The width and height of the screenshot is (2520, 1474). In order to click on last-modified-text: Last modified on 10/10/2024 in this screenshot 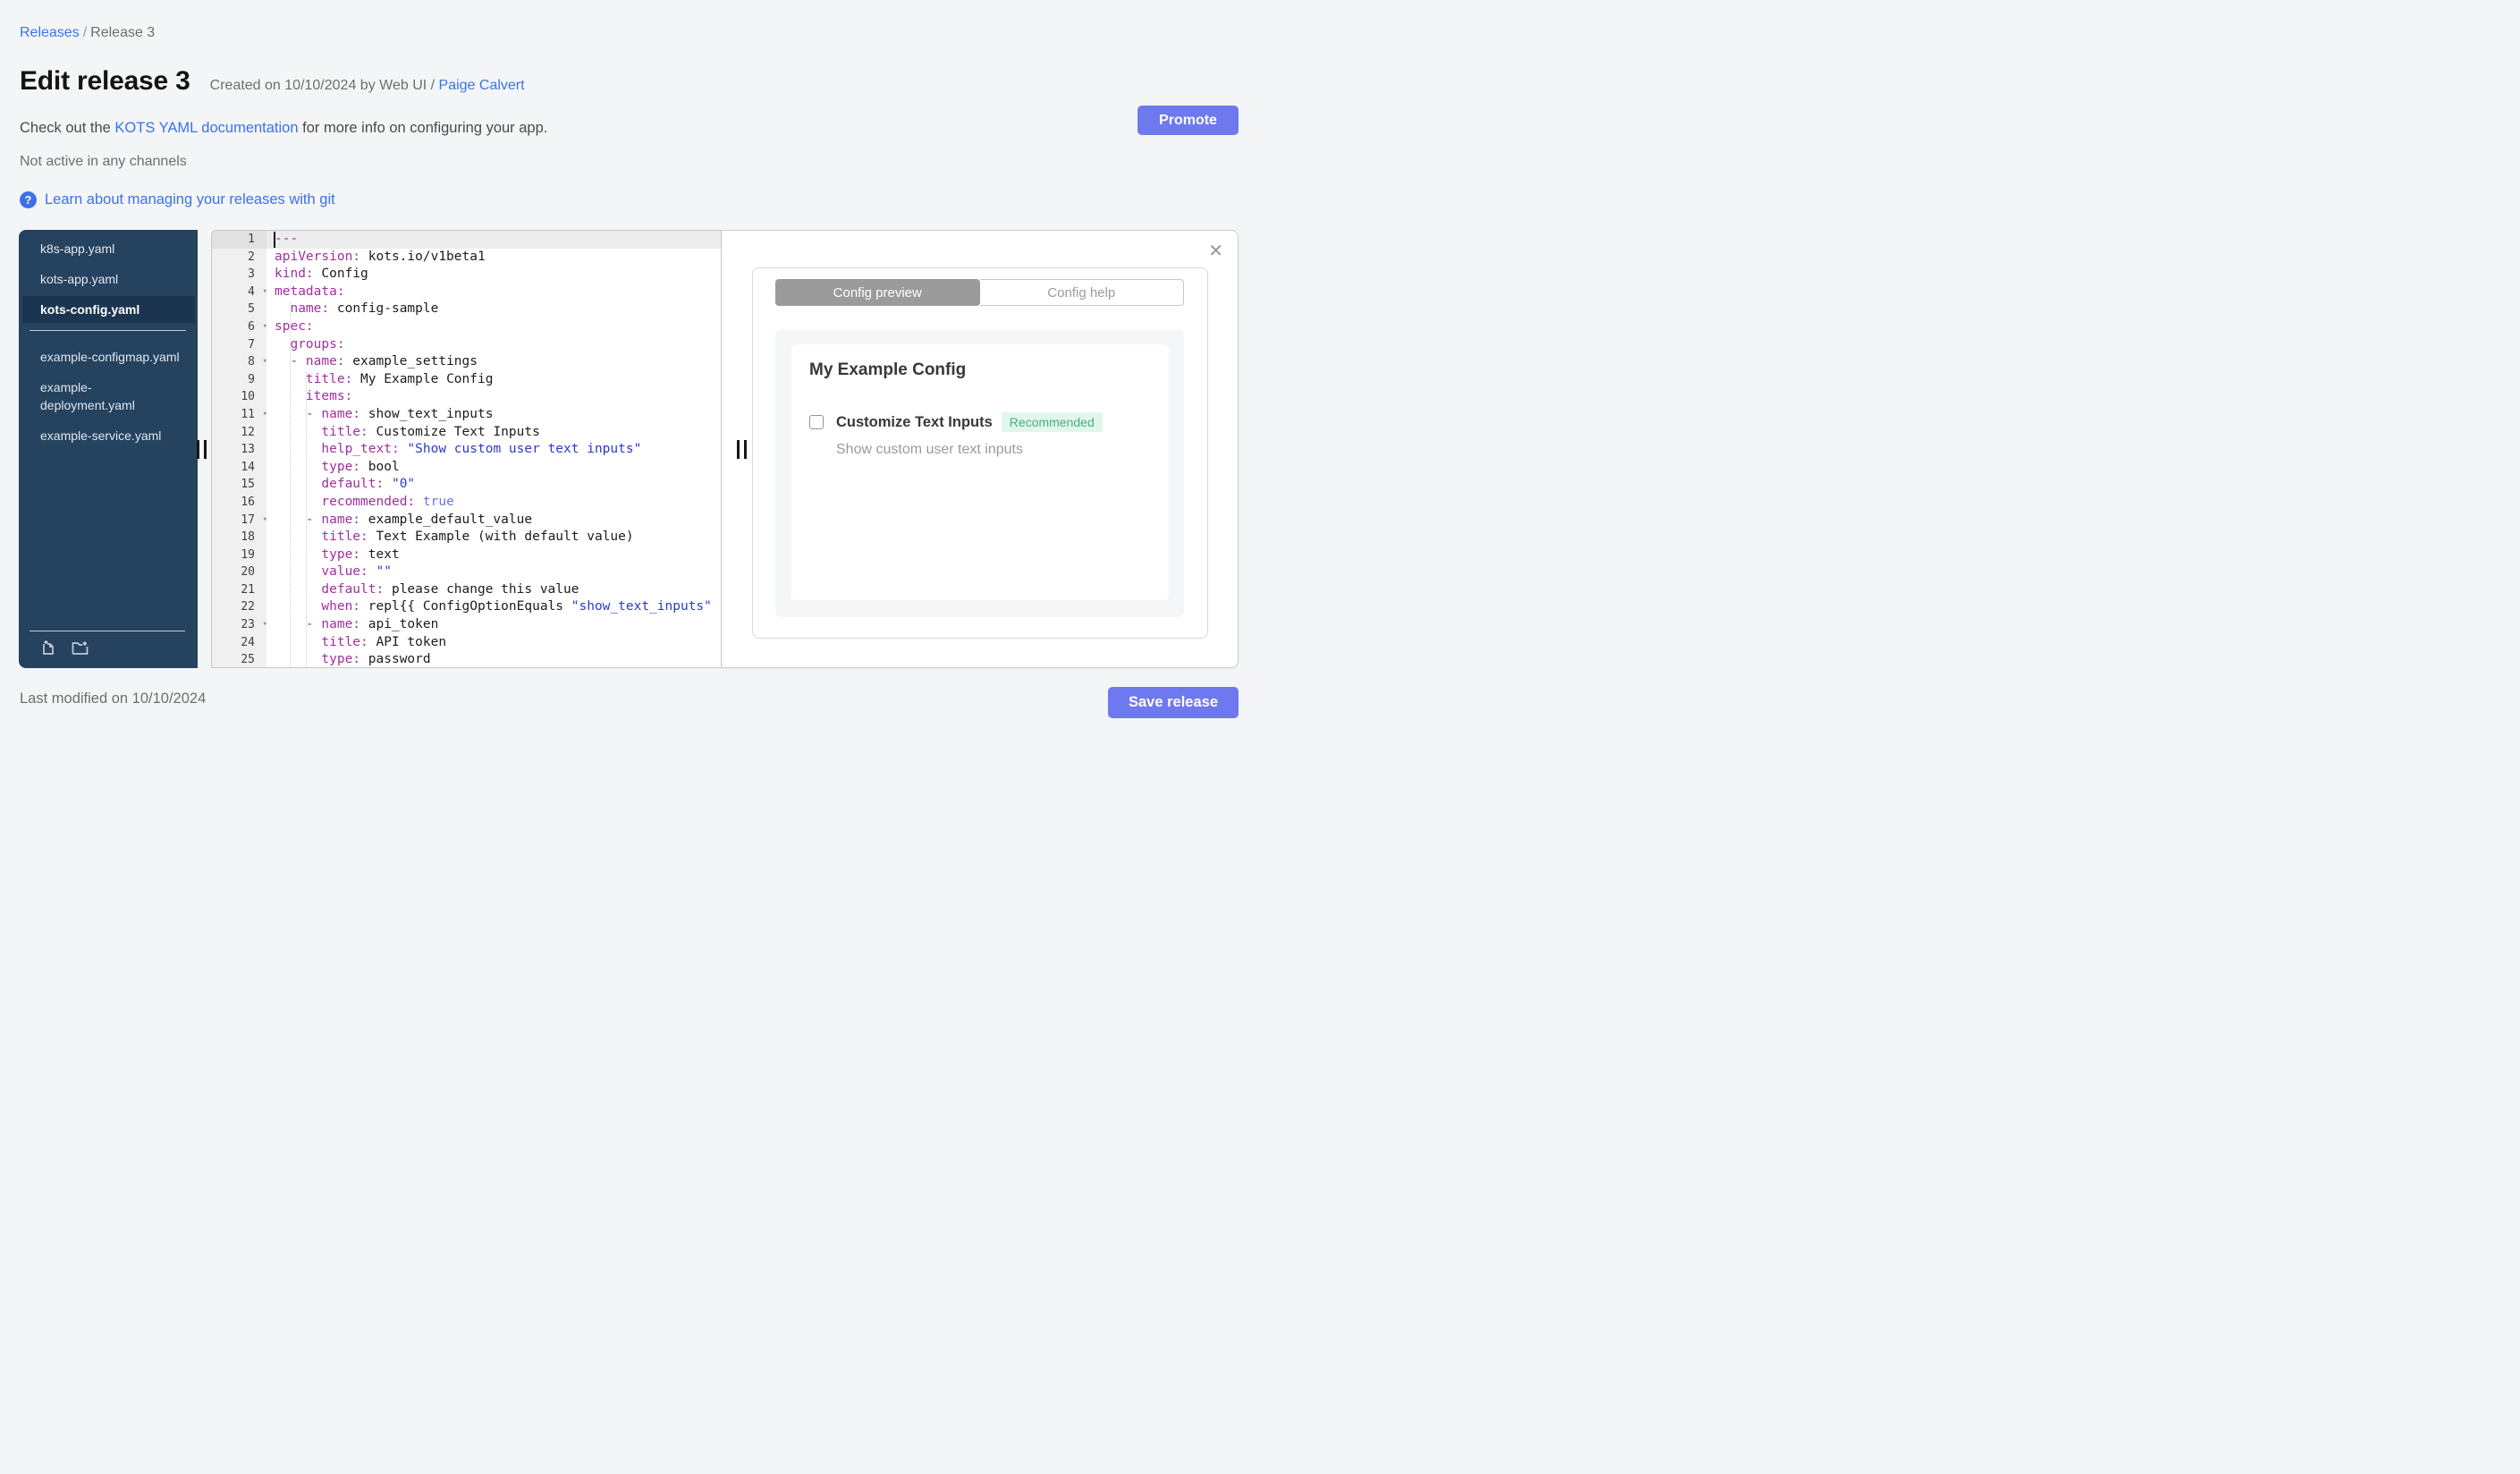, I will do `click(113, 698)`.